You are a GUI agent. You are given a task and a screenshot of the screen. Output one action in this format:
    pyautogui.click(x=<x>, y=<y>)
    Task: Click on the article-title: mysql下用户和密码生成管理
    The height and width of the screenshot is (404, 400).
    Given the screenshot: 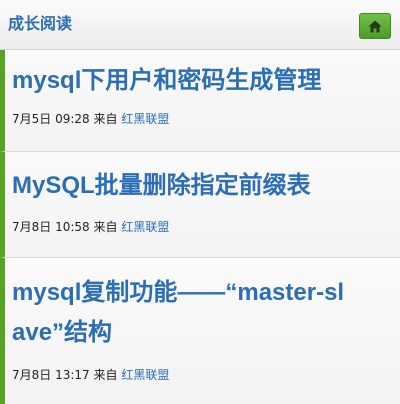 What is the action you would take?
    pyautogui.click(x=201, y=81)
    